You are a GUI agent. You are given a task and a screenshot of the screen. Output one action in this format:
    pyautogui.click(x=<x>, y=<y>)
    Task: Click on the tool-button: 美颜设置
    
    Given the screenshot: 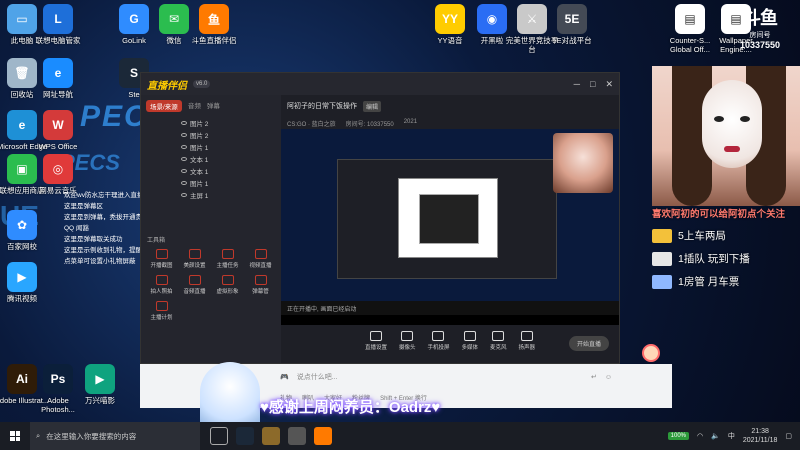 What is the action you would take?
    pyautogui.click(x=194, y=259)
    